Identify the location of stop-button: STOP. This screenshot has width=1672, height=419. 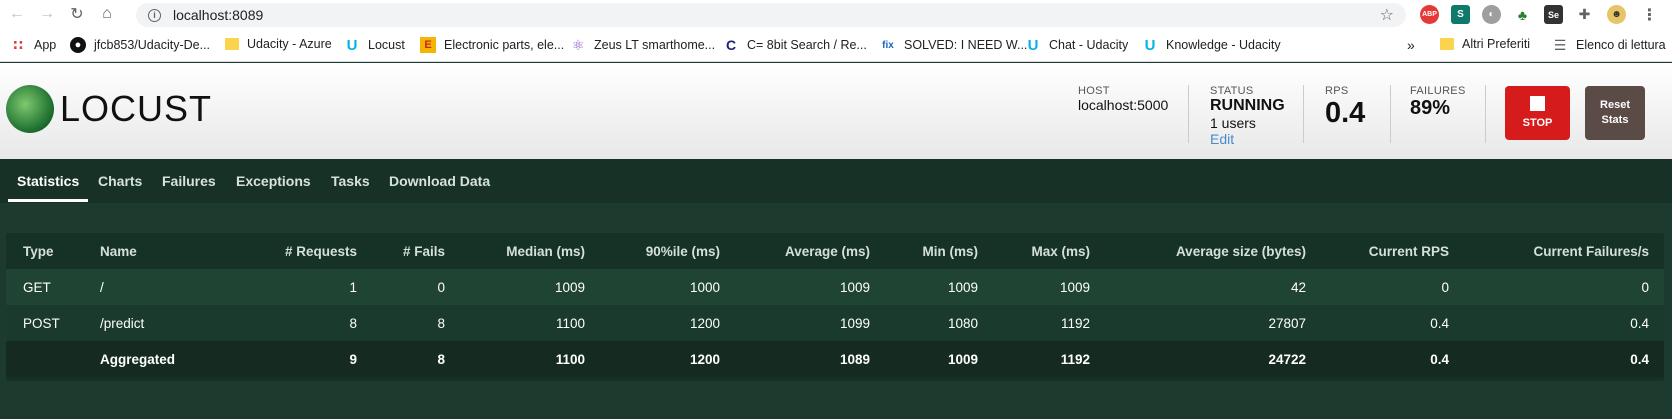
(1537, 113).